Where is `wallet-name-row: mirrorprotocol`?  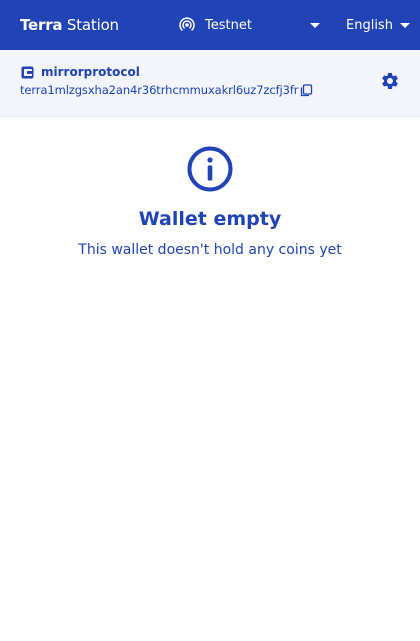
wallet-name-row: mirrorprotocol is located at coordinates (80, 72).